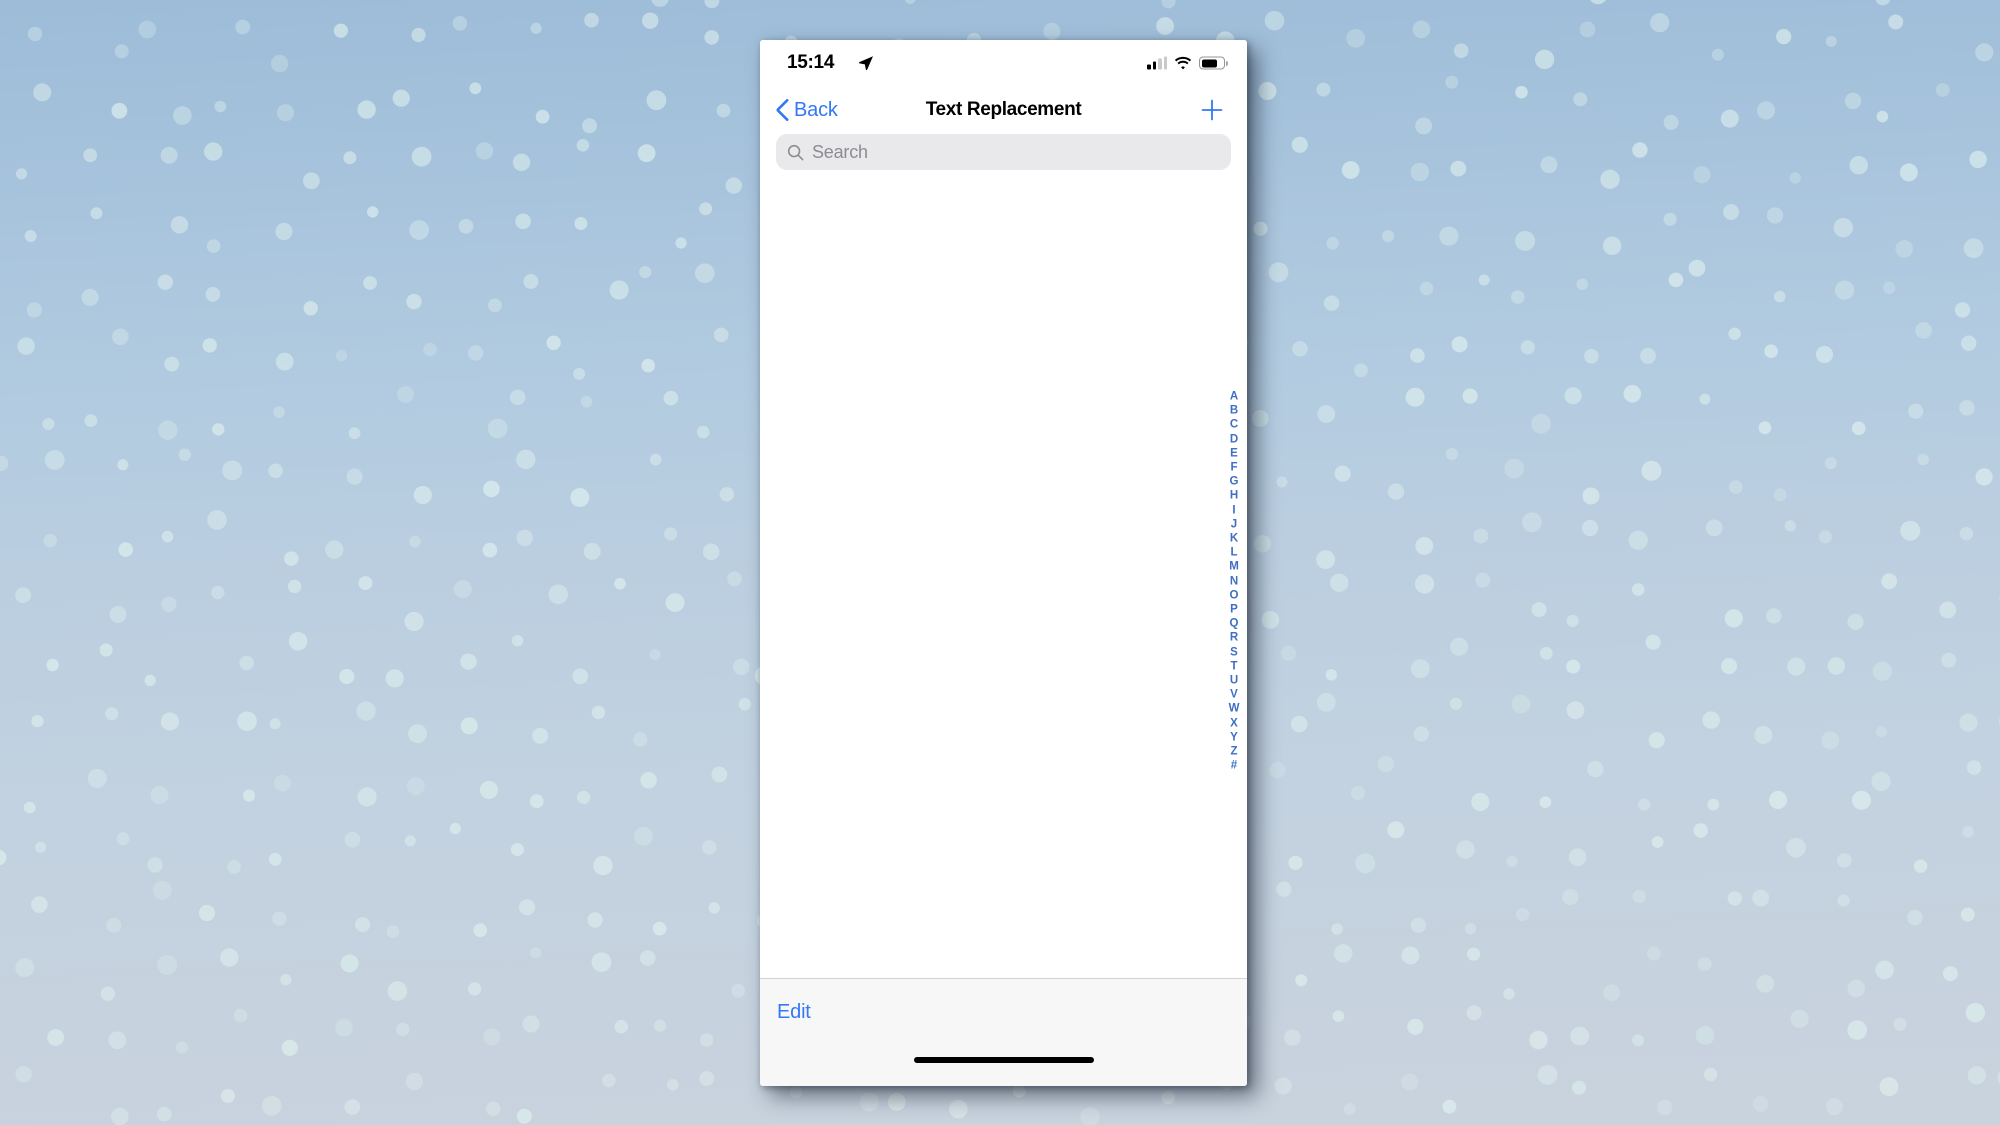  I want to click on add-button, so click(1212, 110).